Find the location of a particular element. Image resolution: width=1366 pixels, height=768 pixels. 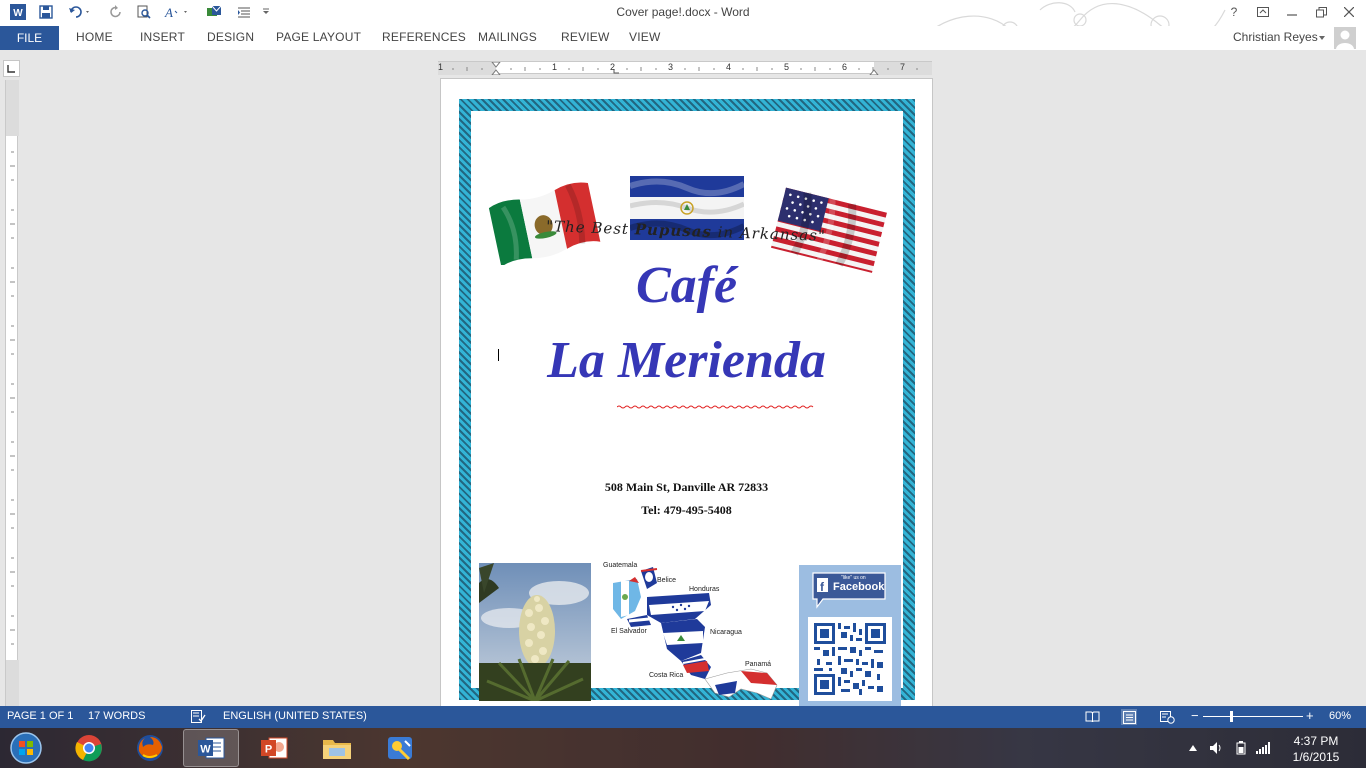

word-count: 17 WORDS is located at coordinates (116, 716).